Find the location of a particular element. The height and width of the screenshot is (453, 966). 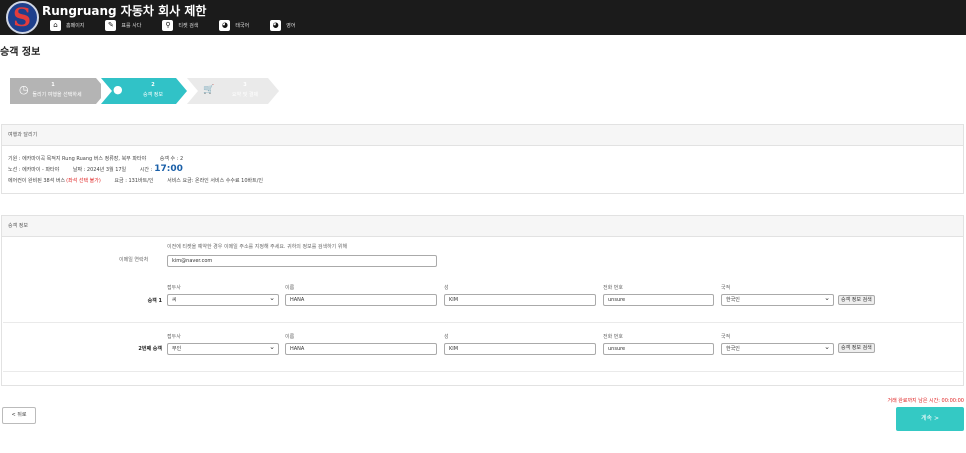

search-icon: ⚲ is located at coordinates (168, 25).